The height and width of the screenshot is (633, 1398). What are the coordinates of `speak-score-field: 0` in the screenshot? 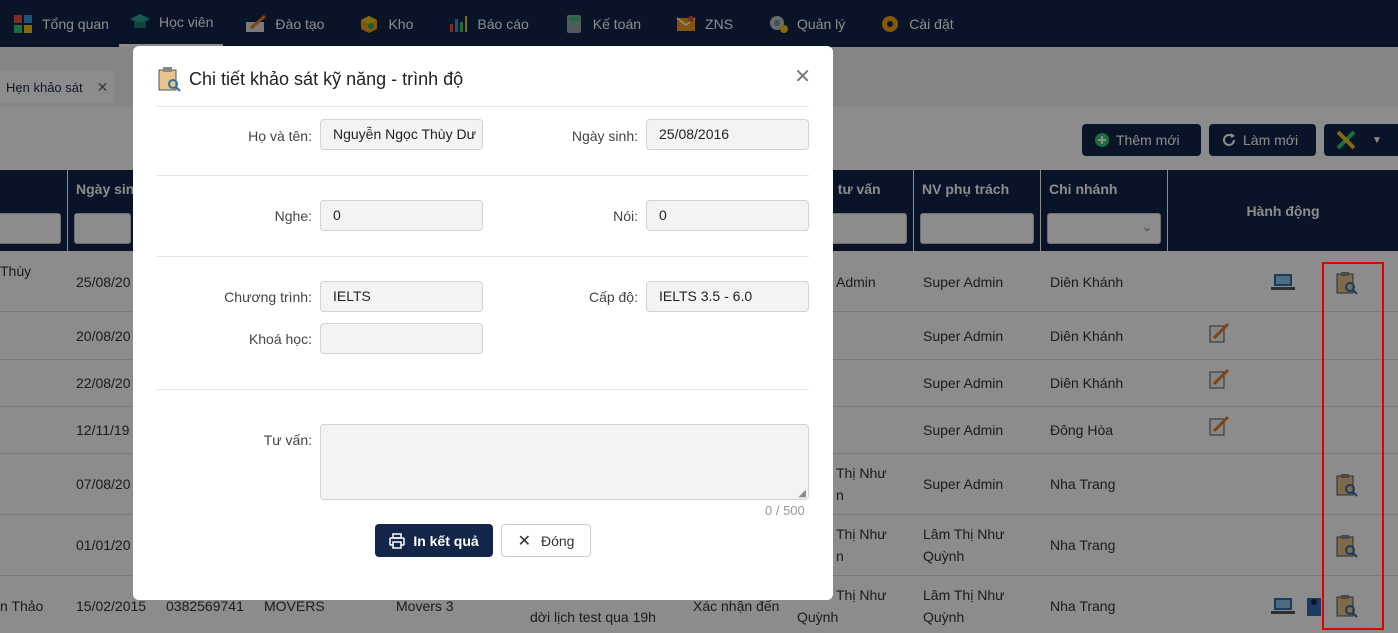 It's located at (727, 215).